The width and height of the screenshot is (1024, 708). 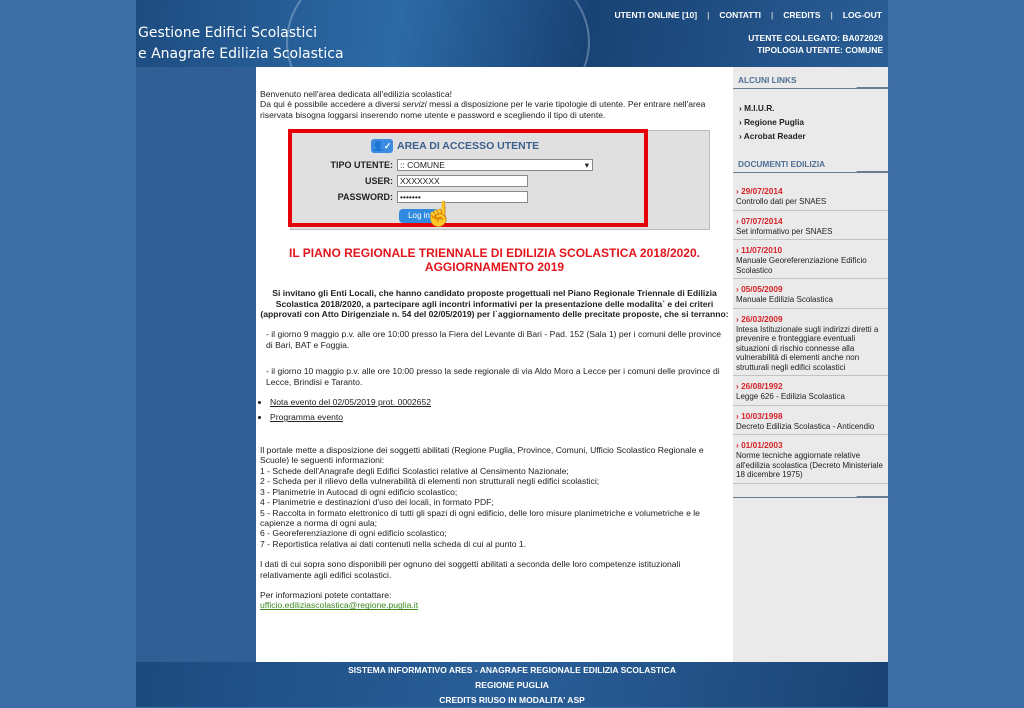 I want to click on footer-line: REGIONE PUGLIA, so click(x=512, y=685).